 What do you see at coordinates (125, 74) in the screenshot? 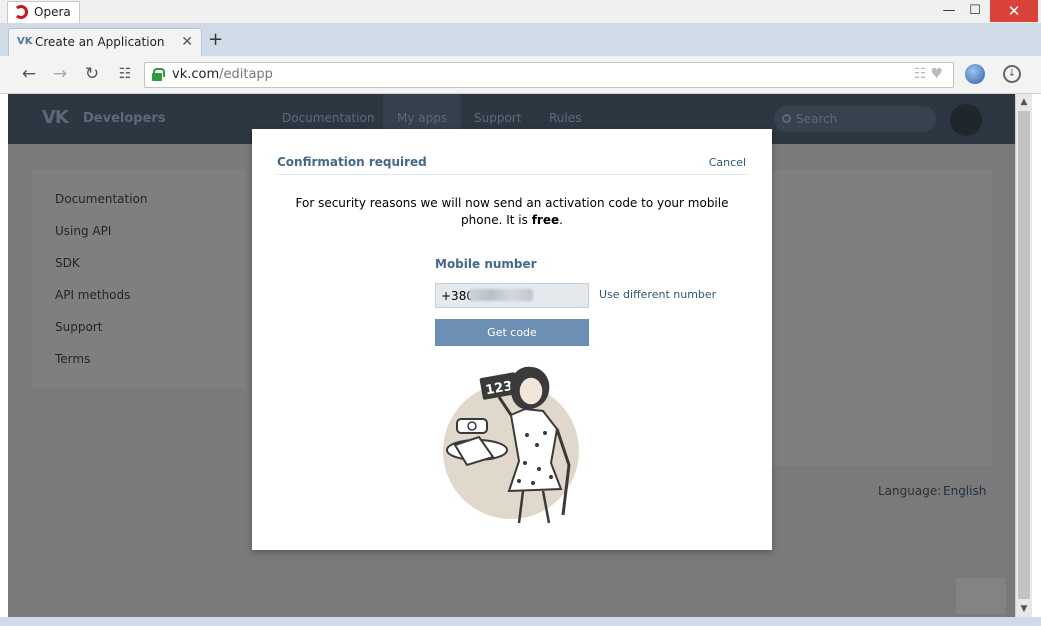
I see `speed-dial-button: ☷` at bounding box center [125, 74].